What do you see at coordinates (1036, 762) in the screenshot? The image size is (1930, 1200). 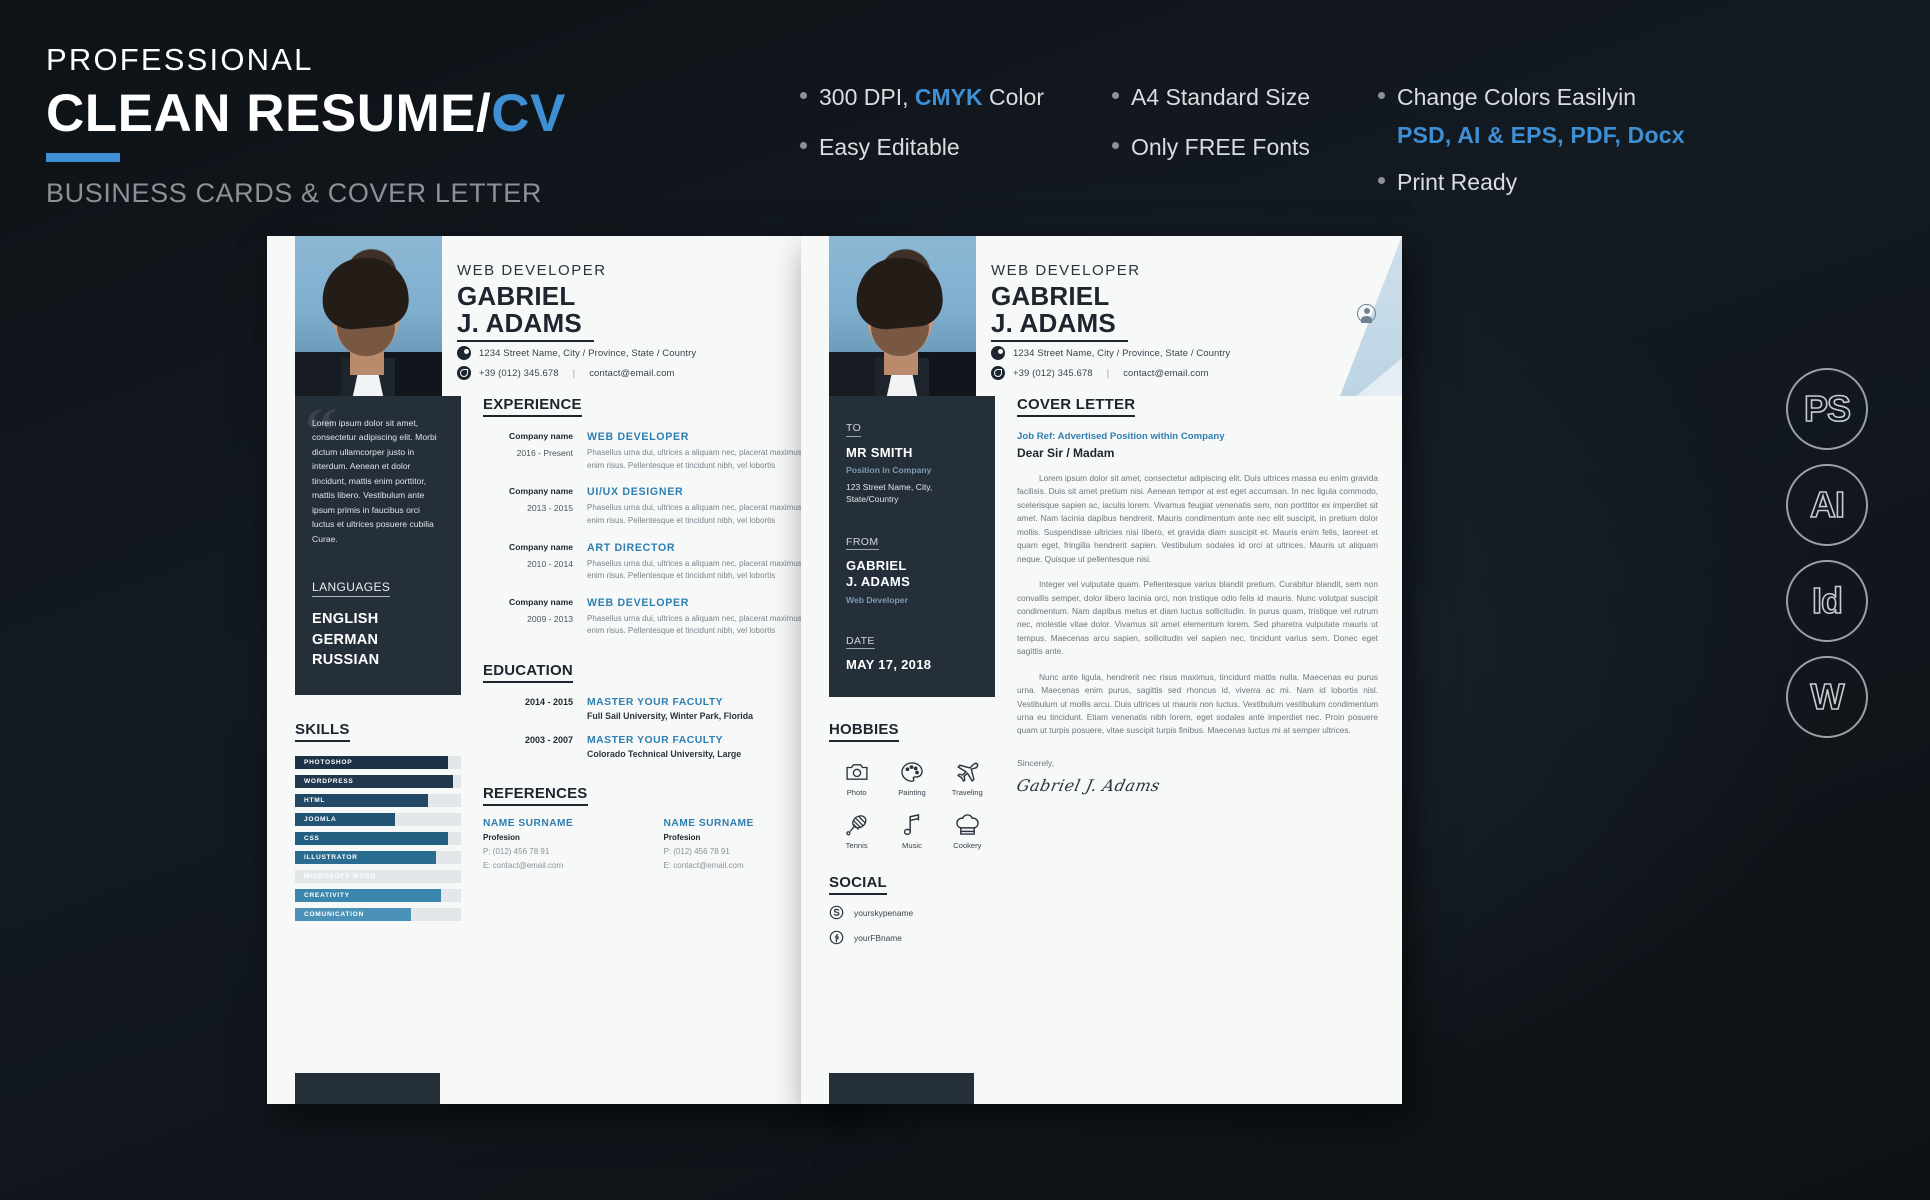 I see `sincerely-text: Sincerely,` at bounding box center [1036, 762].